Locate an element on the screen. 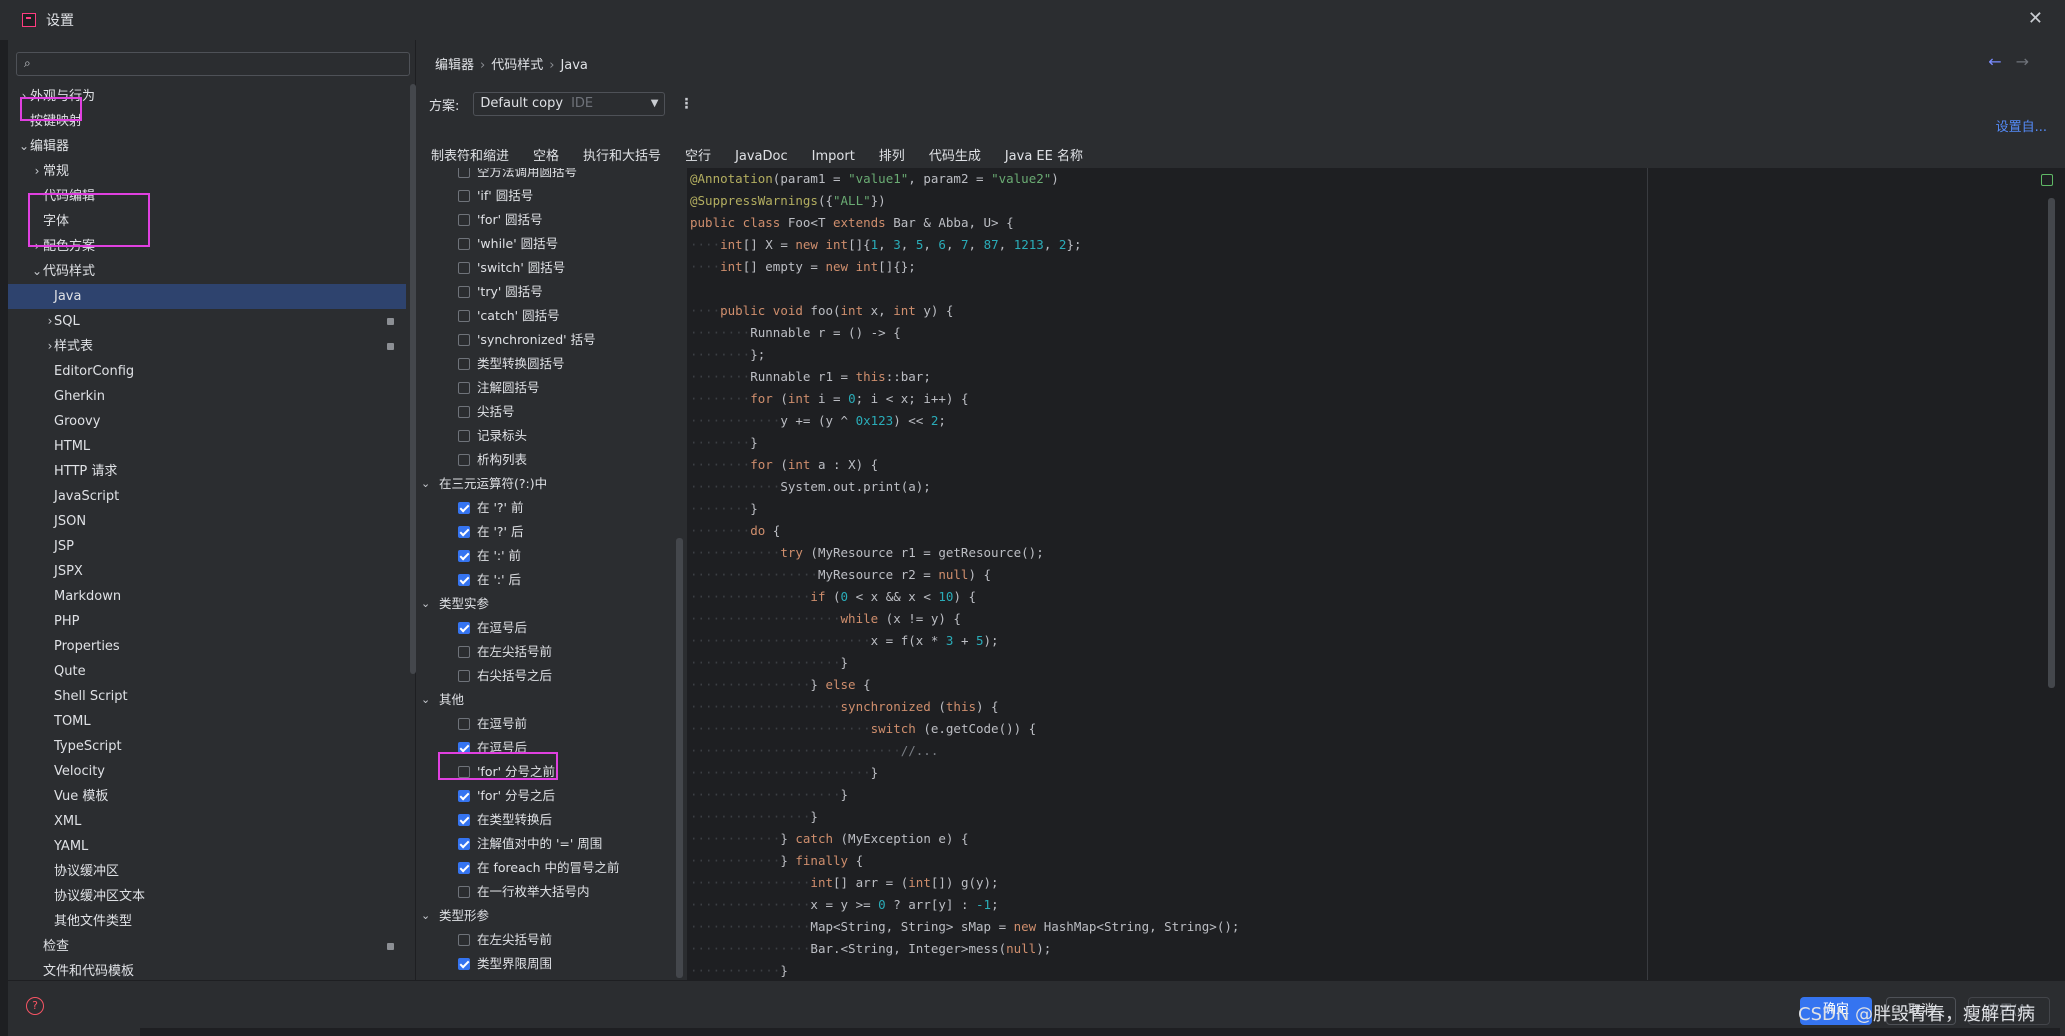 This screenshot has height=1036, width=2065. tab: 排列 is located at coordinates (892, 157).